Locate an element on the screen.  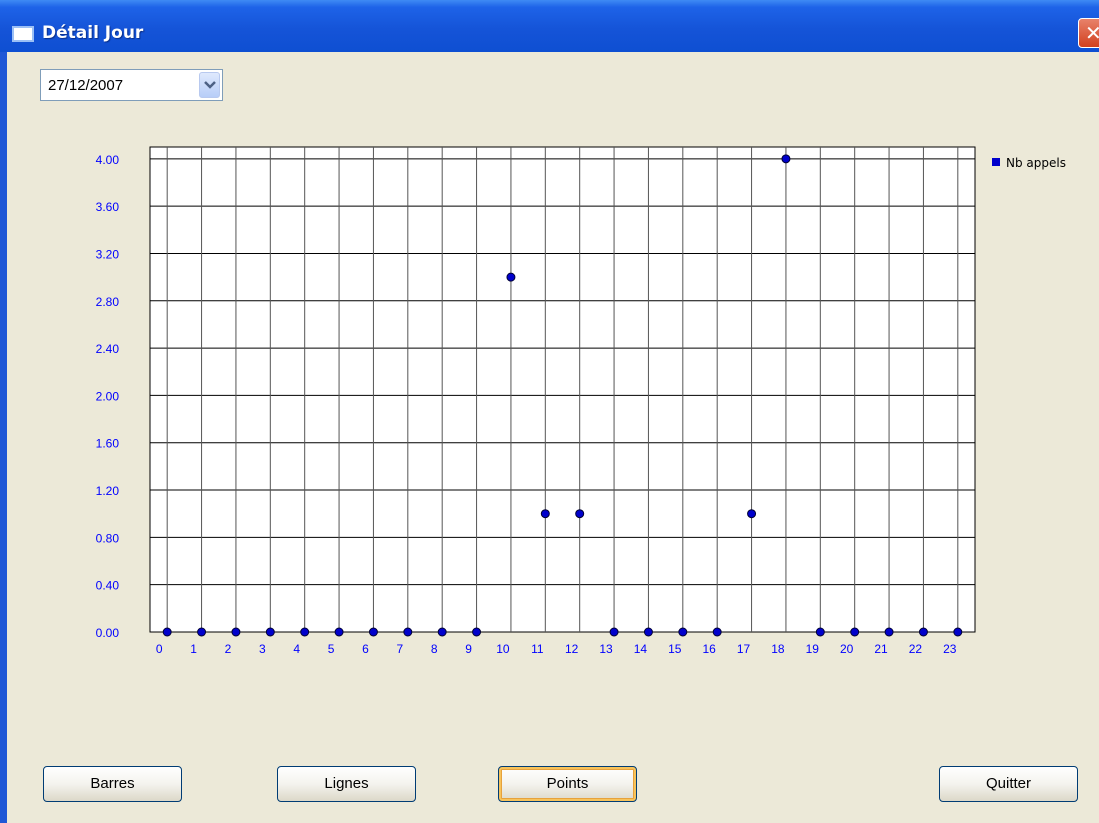
y-tick-label: 2.80 is located at coordinates (108, 302).